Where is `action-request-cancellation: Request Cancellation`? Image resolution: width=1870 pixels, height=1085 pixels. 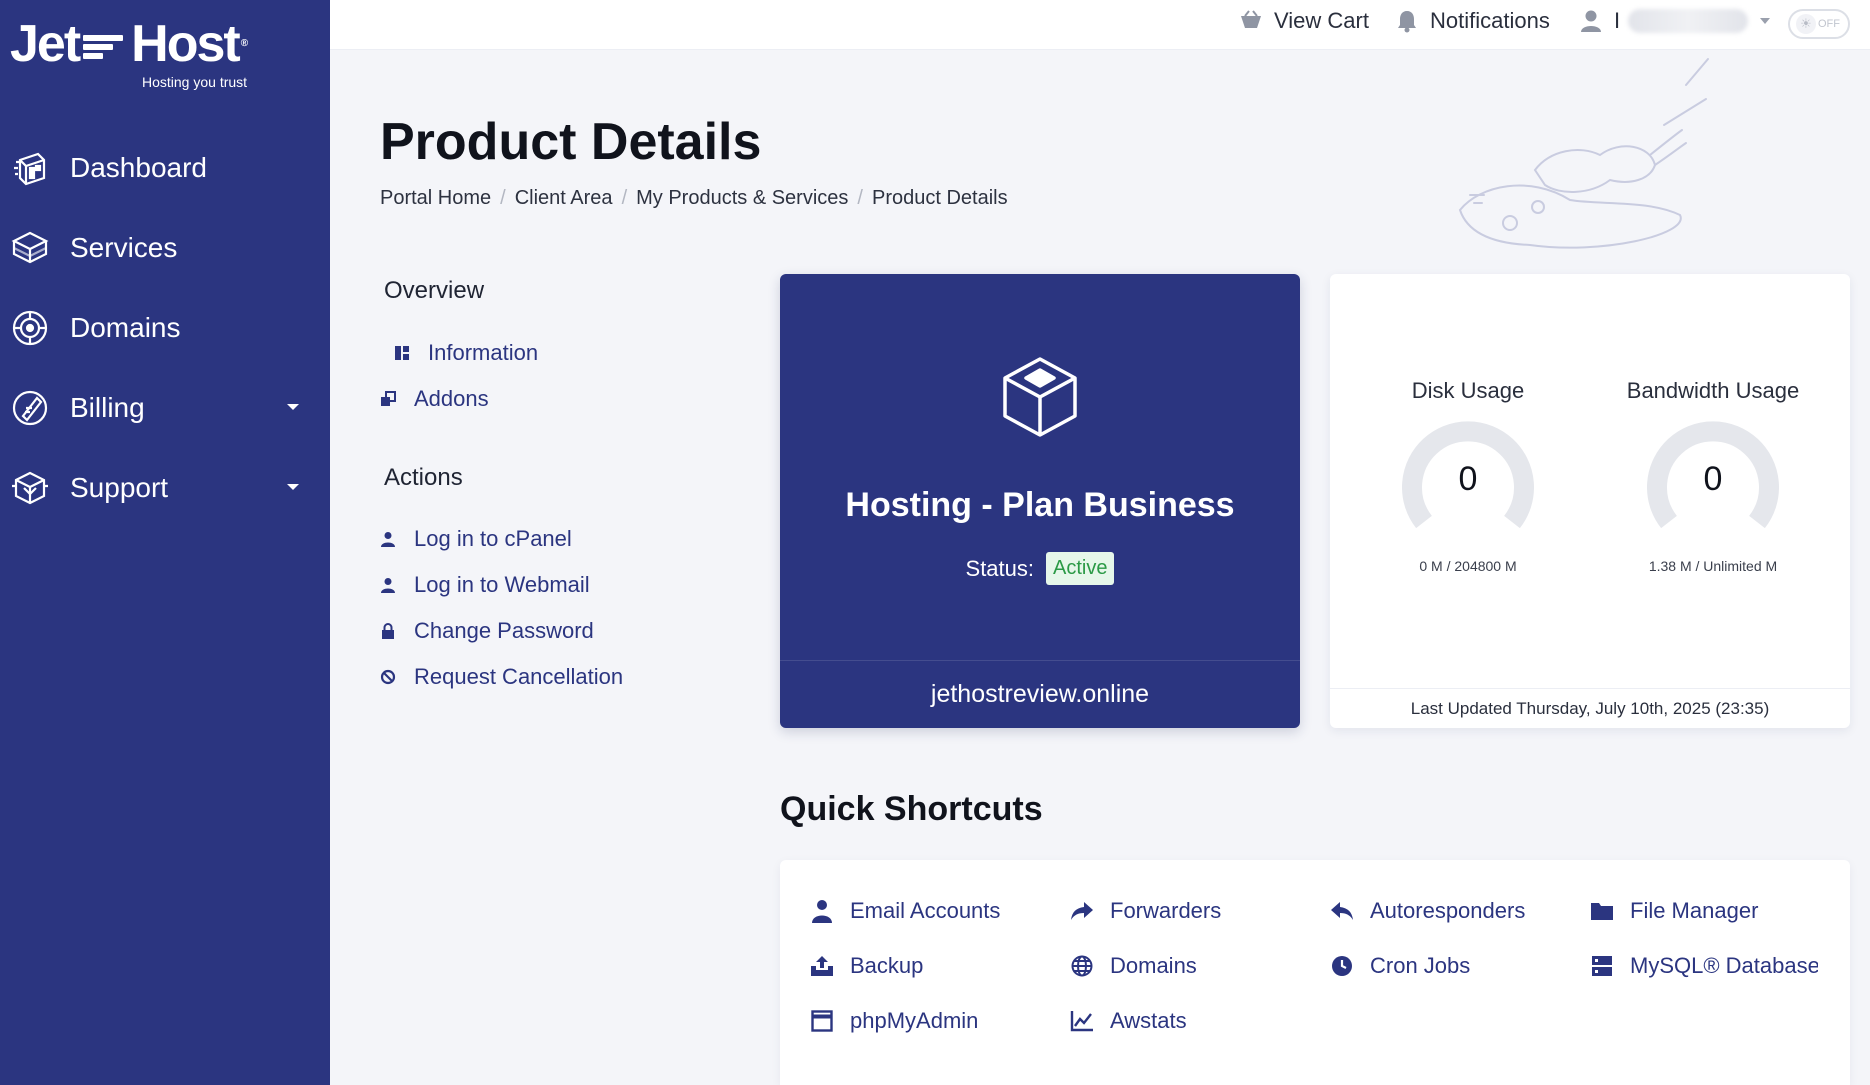
action-request-cancellation: Request Cancellation is located at coordinates (501, 677).